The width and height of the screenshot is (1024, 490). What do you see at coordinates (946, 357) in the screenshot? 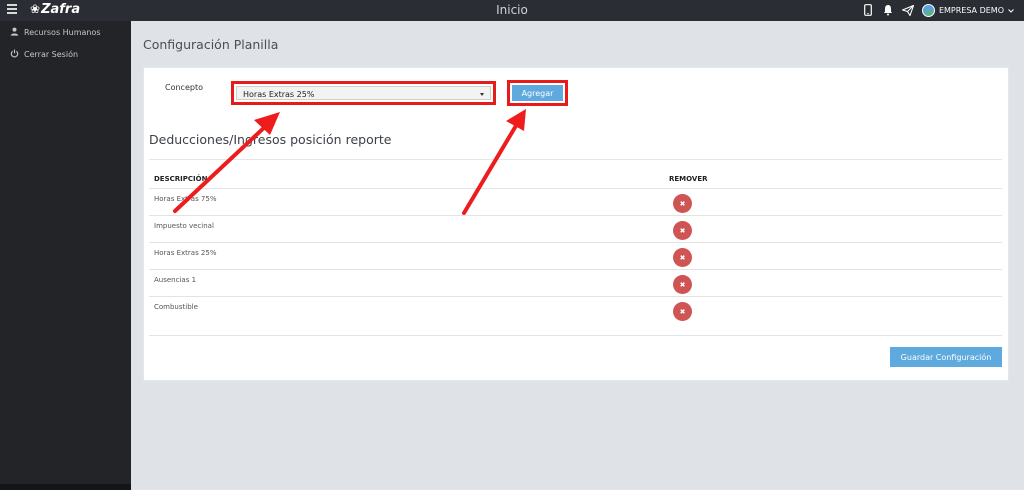
I see `save-config-button: Guardar Configuración` at bounding box center [946, 357].